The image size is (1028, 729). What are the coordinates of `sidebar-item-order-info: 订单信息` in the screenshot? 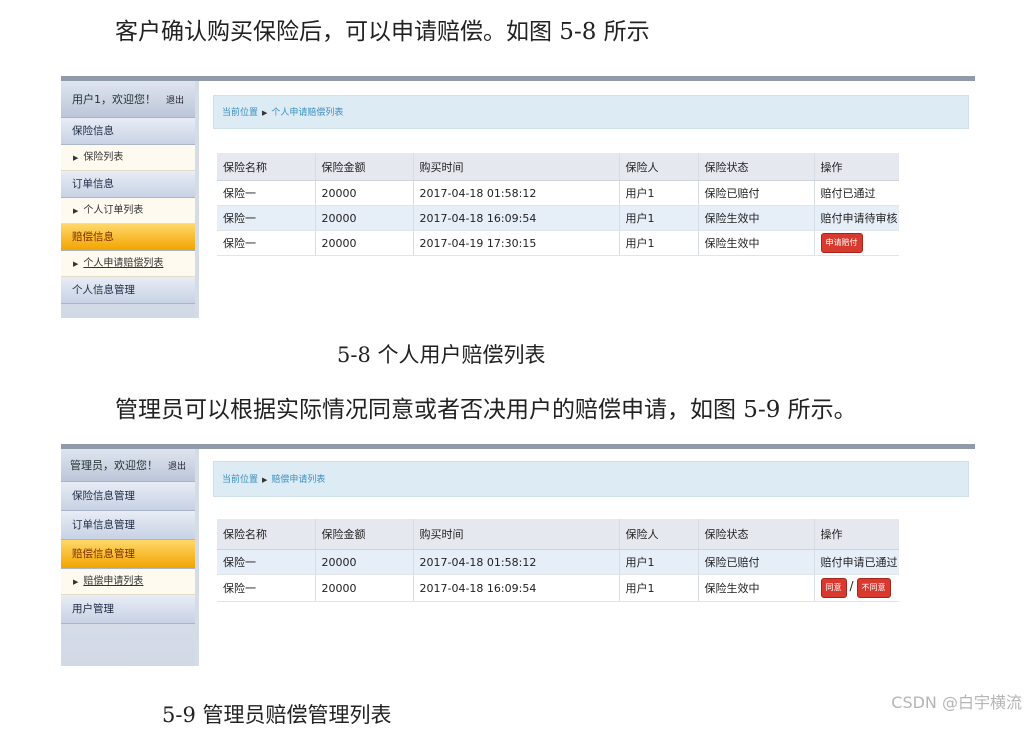 It's located at (128, 184).